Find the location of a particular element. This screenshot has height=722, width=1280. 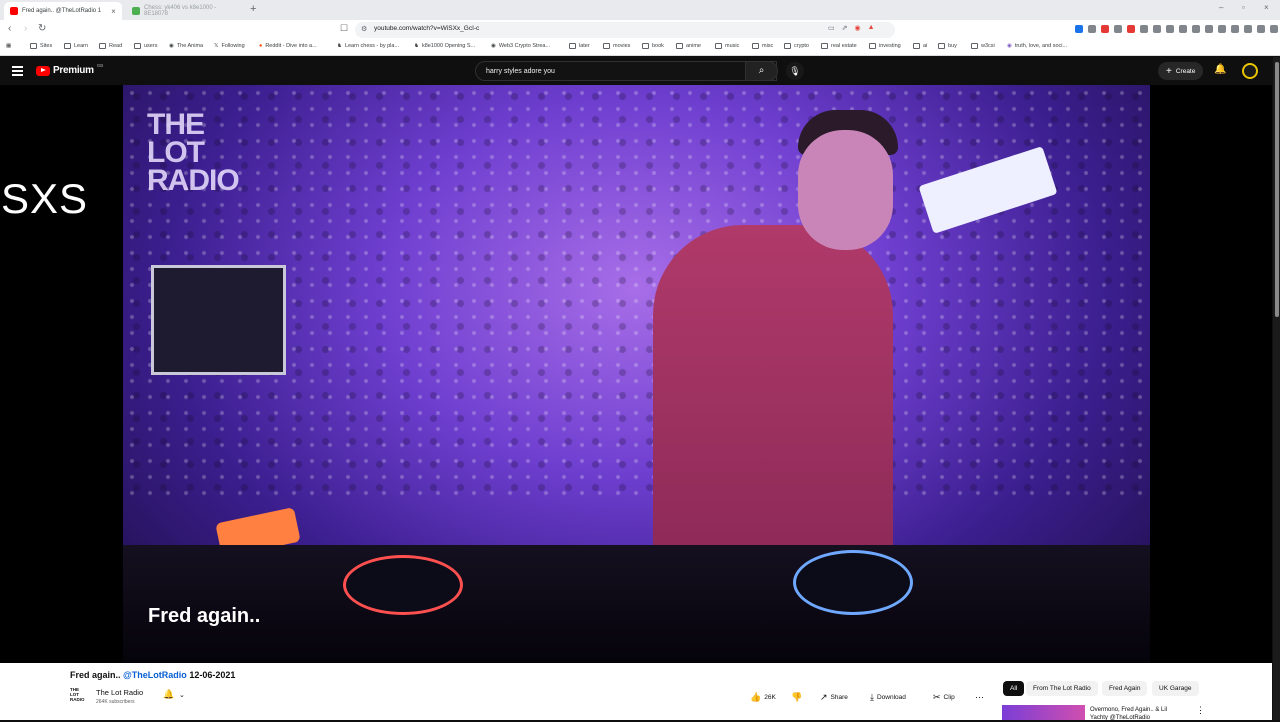

browser-tab-chess: Chess: yk406 vs k8e1000 - 8E18078 is located at coordinates (186, 11).